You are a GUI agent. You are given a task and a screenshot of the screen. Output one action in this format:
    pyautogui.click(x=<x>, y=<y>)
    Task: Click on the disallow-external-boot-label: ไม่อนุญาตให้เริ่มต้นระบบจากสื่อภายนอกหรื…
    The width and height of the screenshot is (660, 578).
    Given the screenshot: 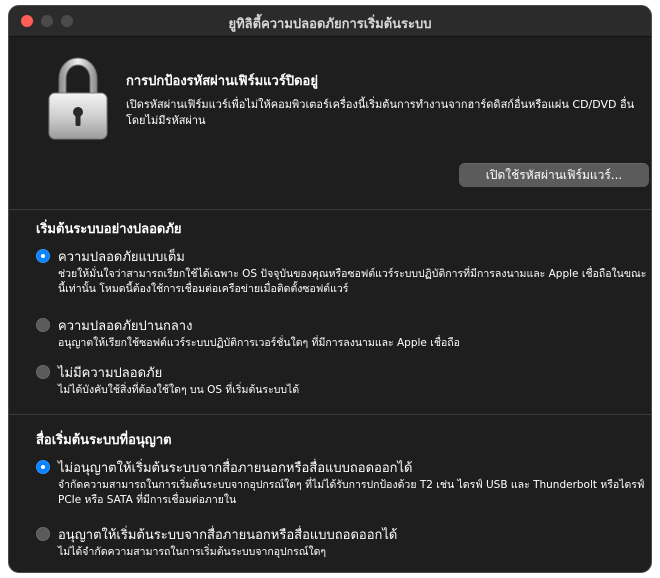 What is the action you would take?
    pyautogui.click(x=235, y=467)
    